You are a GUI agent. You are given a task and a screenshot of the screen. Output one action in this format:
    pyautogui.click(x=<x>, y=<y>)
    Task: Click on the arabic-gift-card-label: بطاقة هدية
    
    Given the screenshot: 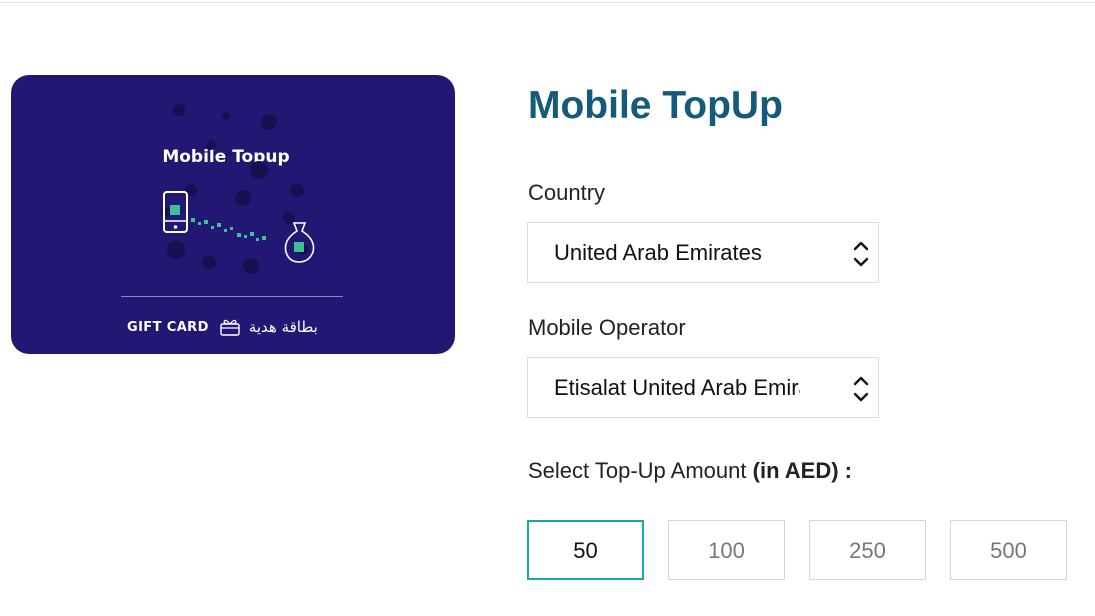 What is the action you would take?
    pyautogui.click(x=283, y=327)
    